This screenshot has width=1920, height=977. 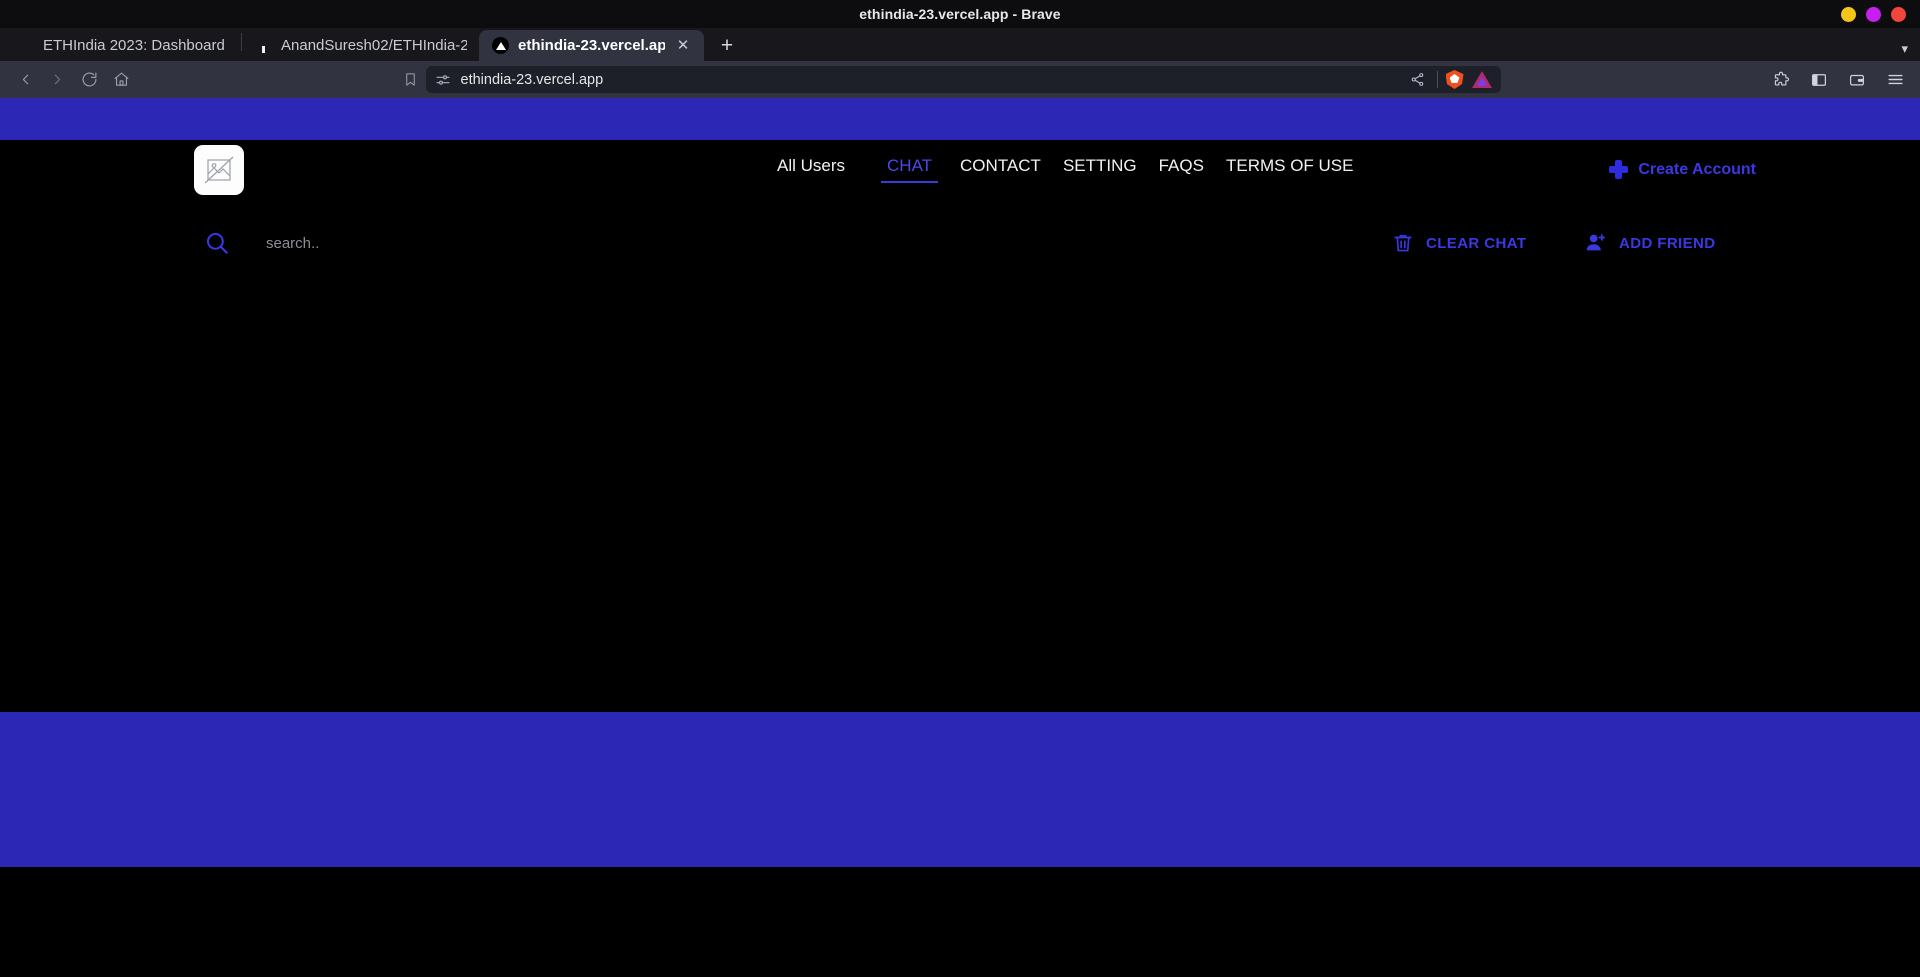 What do you see at coordinates (500, 45) in the screenshot?
I see `vercel-icon` at bounding box center [500, 45].